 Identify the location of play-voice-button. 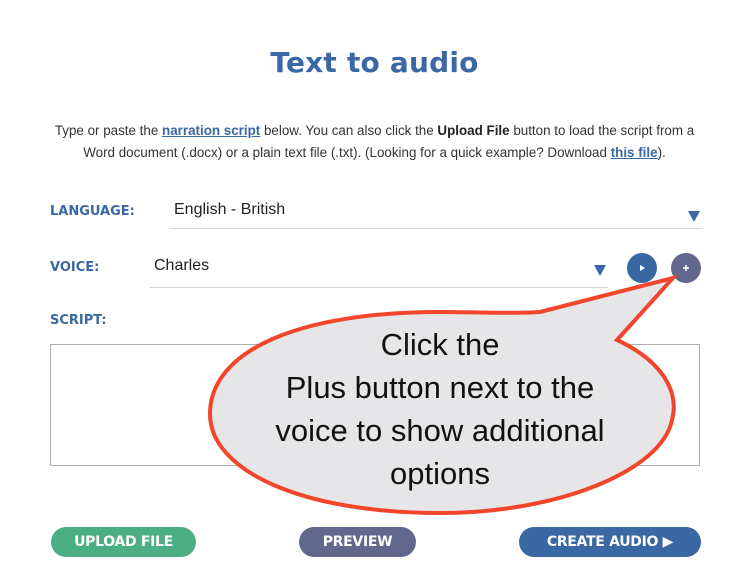
(642, 268).